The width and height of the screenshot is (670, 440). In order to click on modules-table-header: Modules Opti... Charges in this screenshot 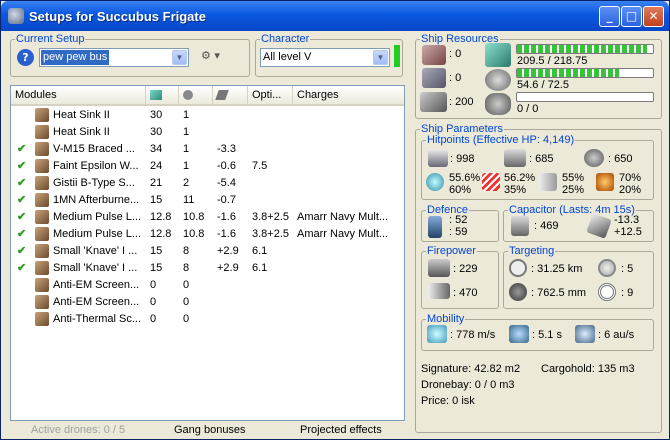, I will do `click(207, 96)`.